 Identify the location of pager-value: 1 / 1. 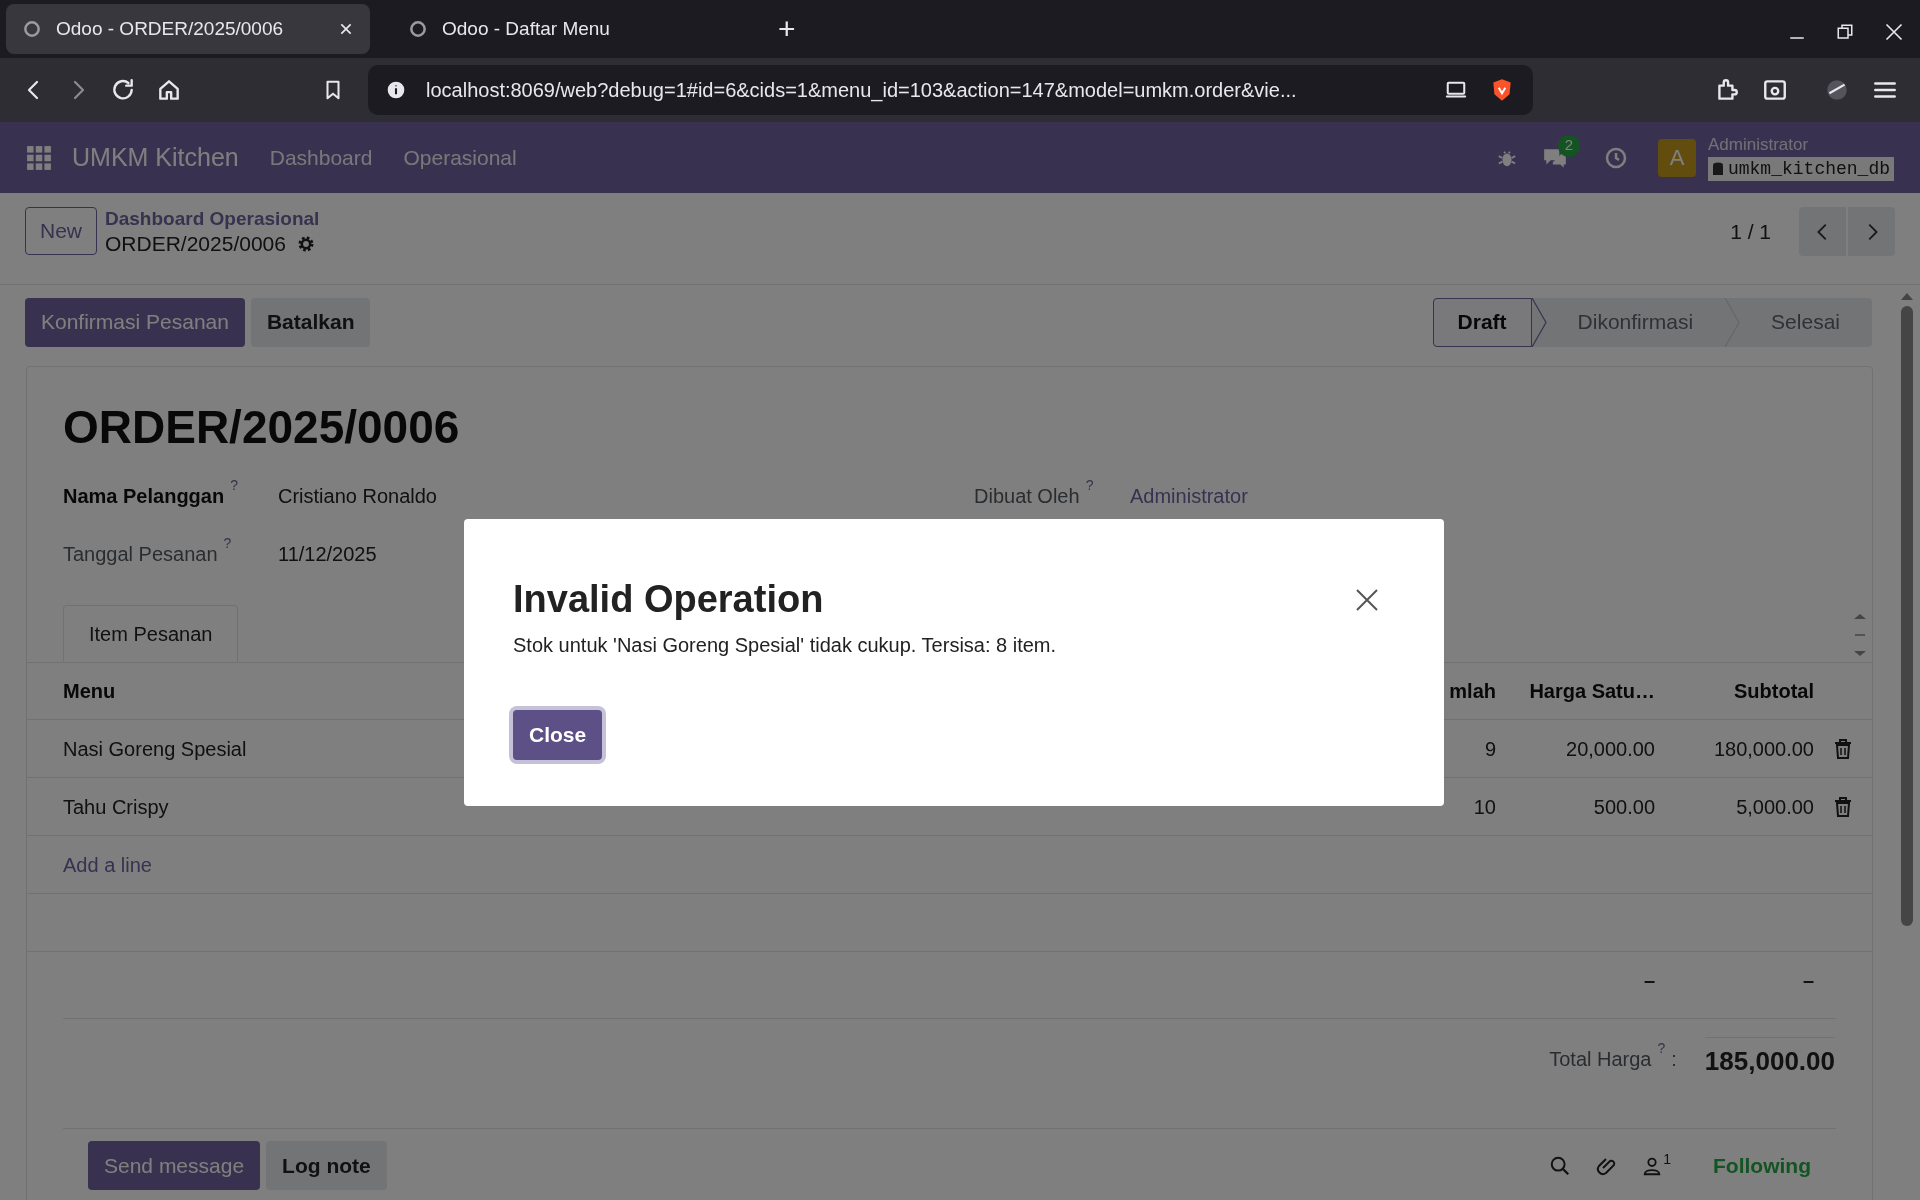
(1750, 231).